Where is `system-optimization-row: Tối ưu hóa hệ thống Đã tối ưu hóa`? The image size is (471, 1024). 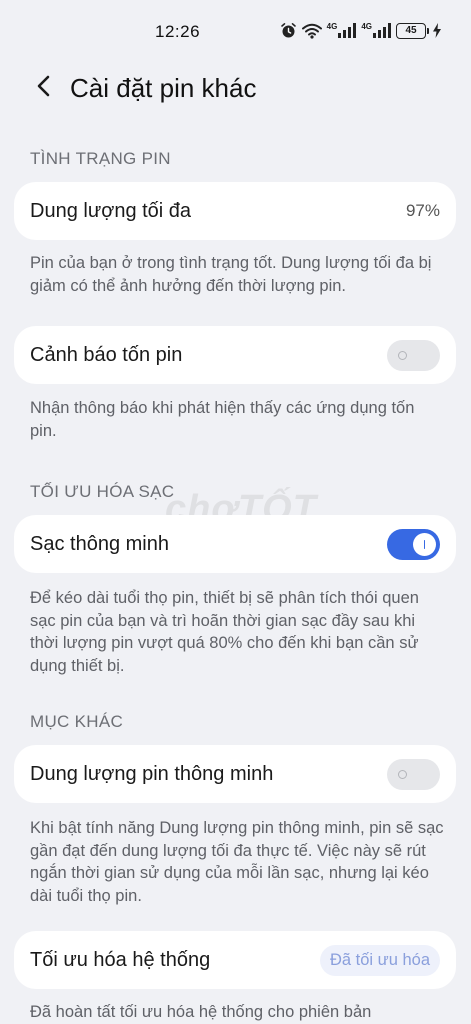 system-optimization-row: Tối ưu hóa hệ thống Đã tối ưu hóa is located at coordinates (235, 960).